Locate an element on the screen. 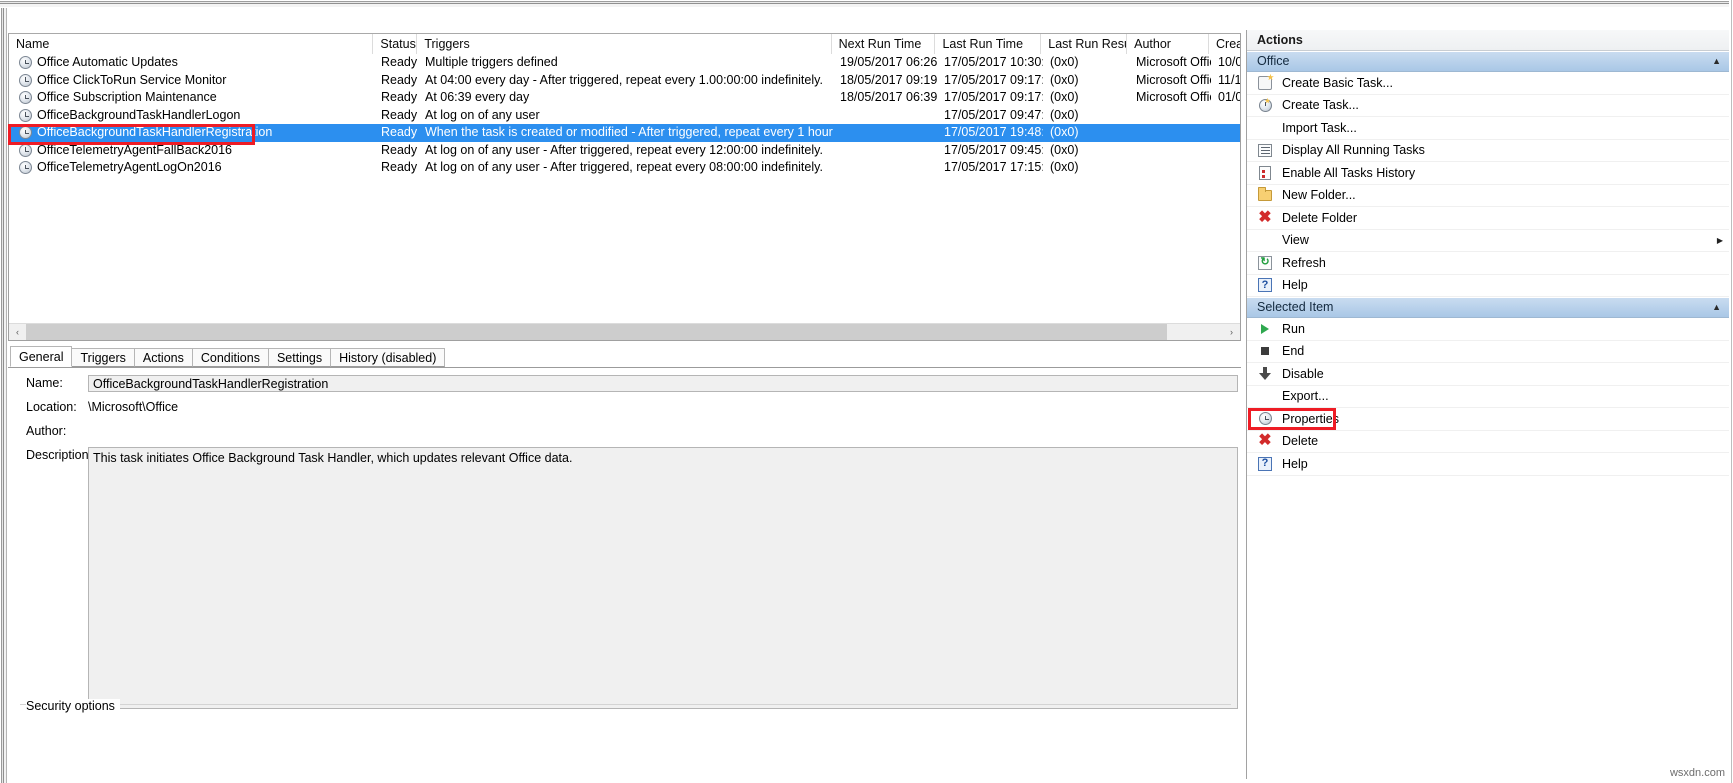  tab-triggers: Triggers is located at coordinates (103, 357).